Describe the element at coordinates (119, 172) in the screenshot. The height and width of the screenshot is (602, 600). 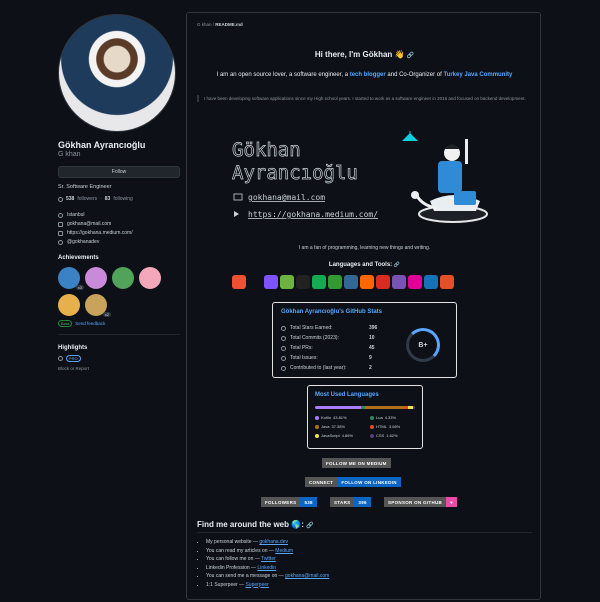
I see `follow-button: Follow` at that location.